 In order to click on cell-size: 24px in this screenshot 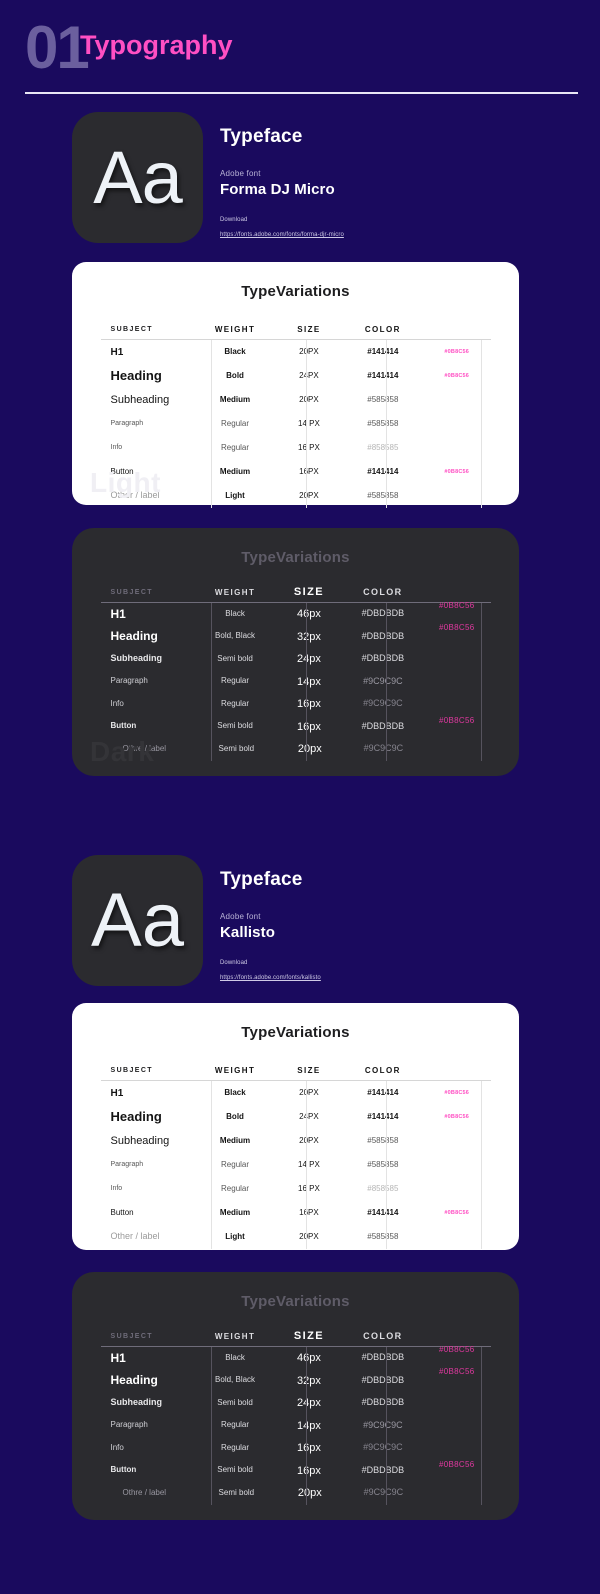, I will do `click(309, 1403)`.